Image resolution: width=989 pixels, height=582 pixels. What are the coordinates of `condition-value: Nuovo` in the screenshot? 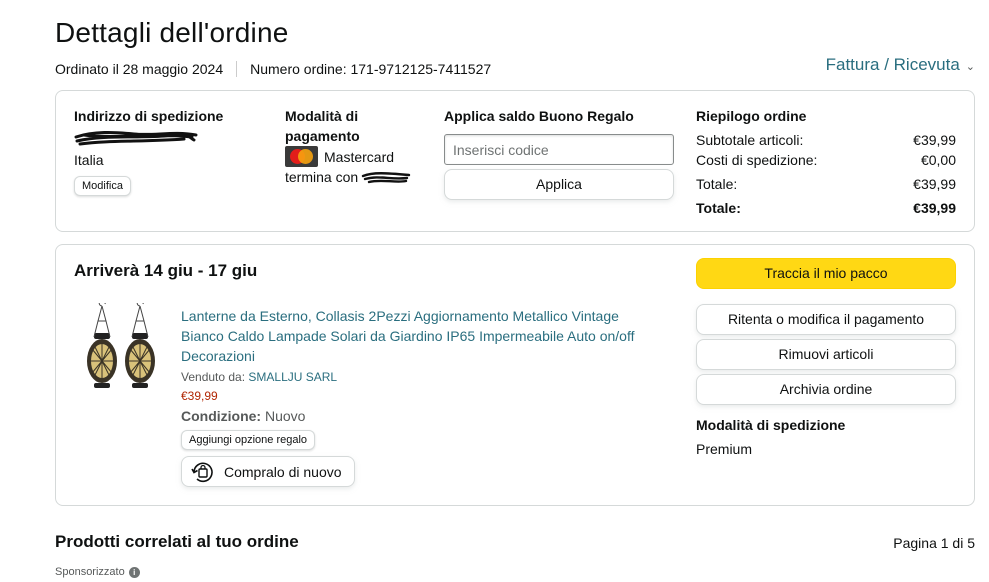 It's located at (285, 416).